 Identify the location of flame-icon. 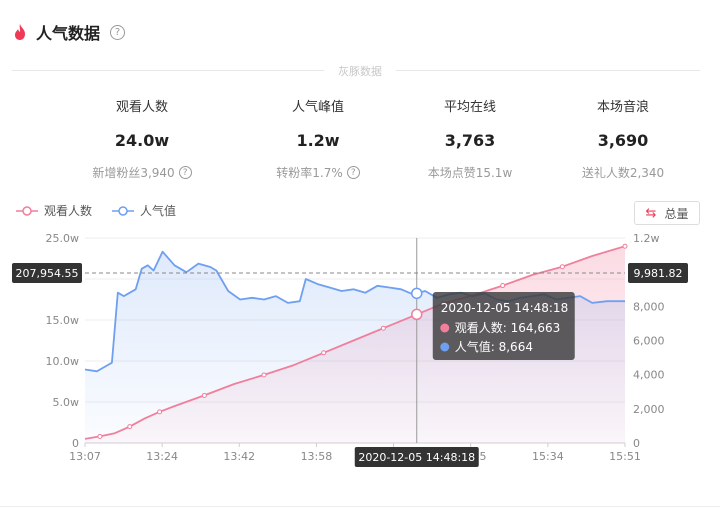
(20, 32).